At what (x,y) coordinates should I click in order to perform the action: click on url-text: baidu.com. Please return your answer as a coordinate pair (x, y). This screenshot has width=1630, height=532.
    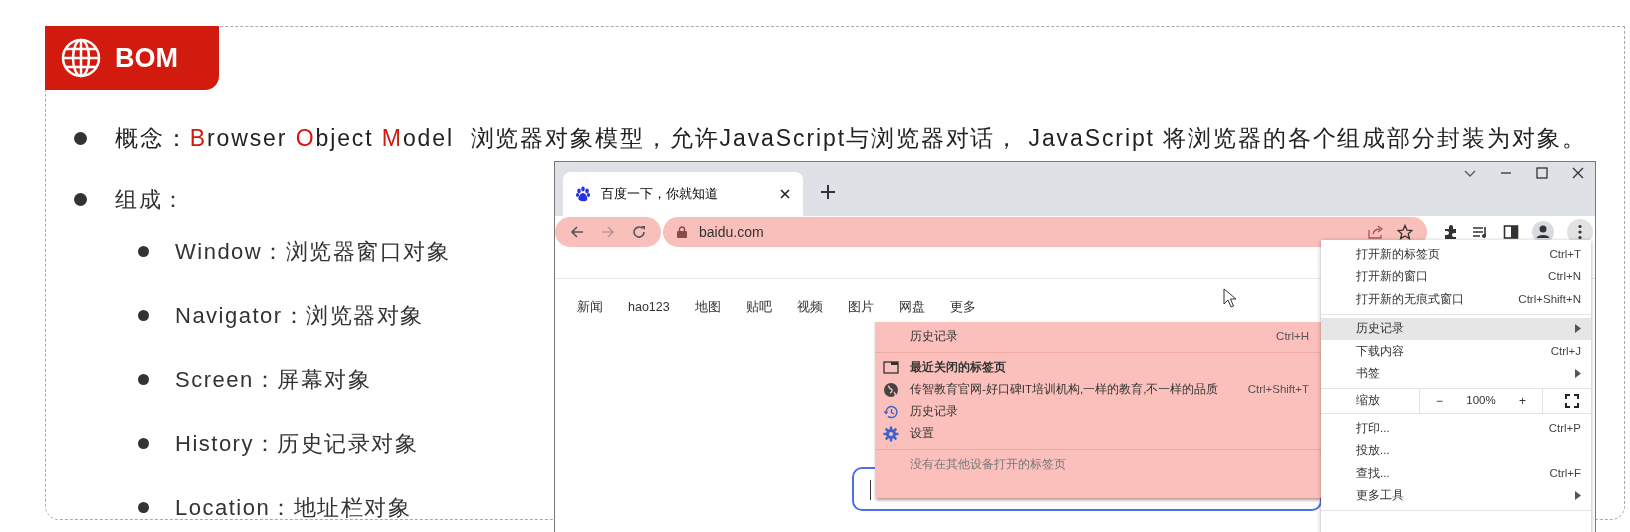
    Looking at the image, I should click on (731, 232).